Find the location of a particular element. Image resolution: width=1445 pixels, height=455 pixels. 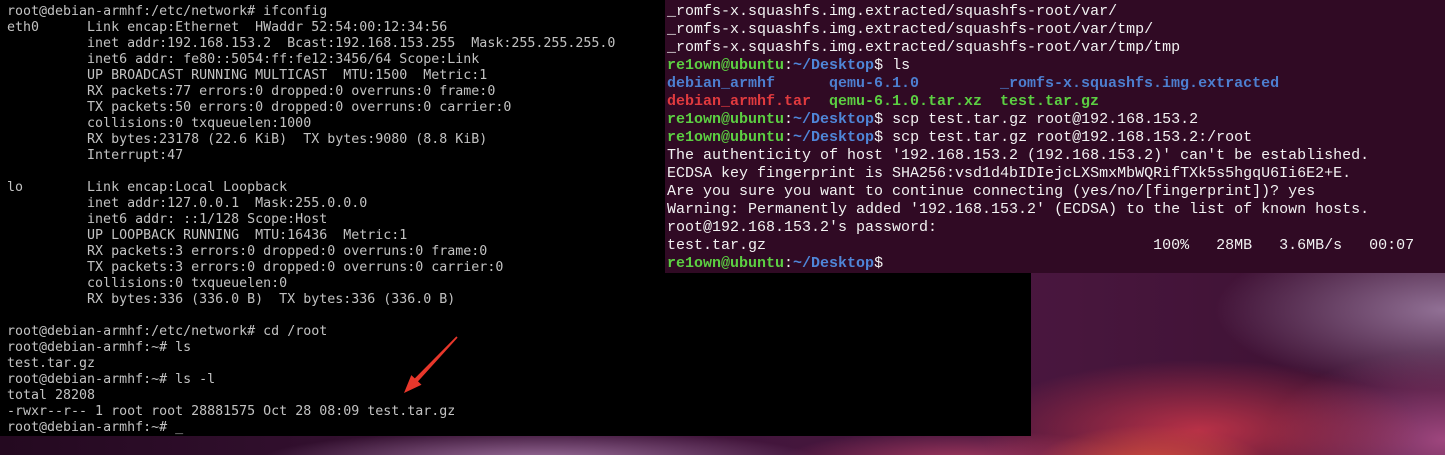

ifconfig-line: collisions:0 txqueuelen:0 is located at coordinates (187, 283).